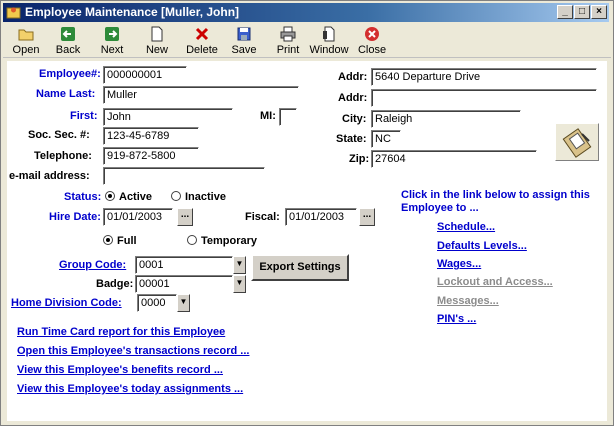  Describe the element at coordinates (26, 35) in the screenshot. I see `open-folder-icon` at that location.